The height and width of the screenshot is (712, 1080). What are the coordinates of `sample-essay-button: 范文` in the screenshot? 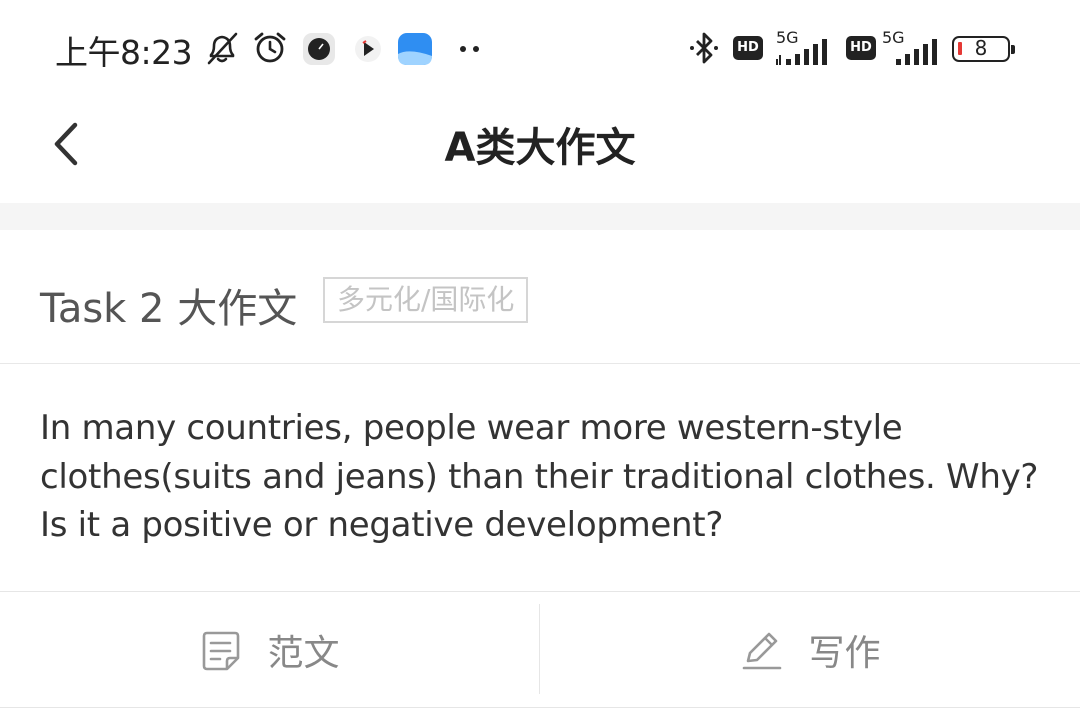 It's located at (269, 649).